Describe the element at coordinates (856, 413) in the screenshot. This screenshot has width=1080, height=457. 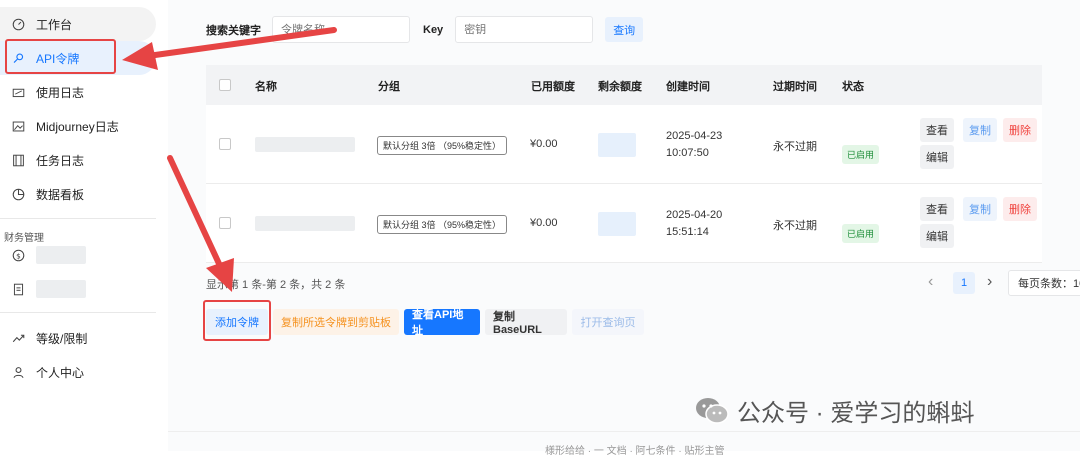
I see `watermark-text: 公众号 · 爱学习的蝌蚪` at that location.